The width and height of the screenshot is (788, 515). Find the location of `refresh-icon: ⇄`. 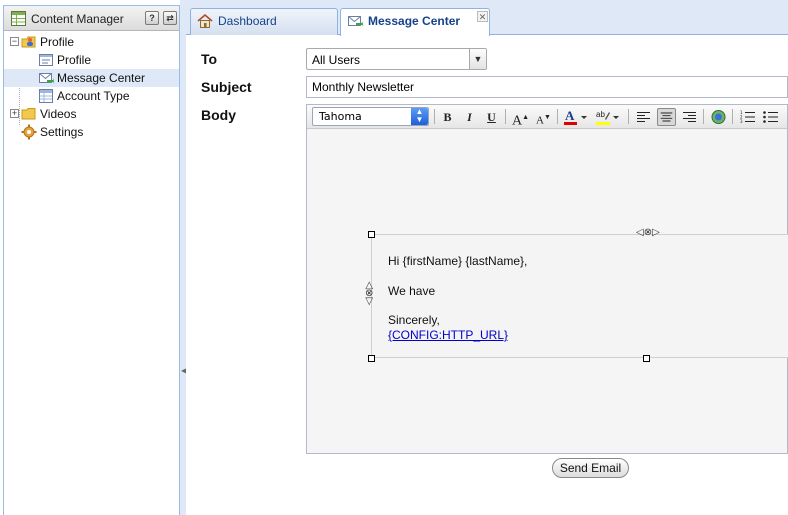

refresh-icon: ⇄ is located at coordinates (170, 18).